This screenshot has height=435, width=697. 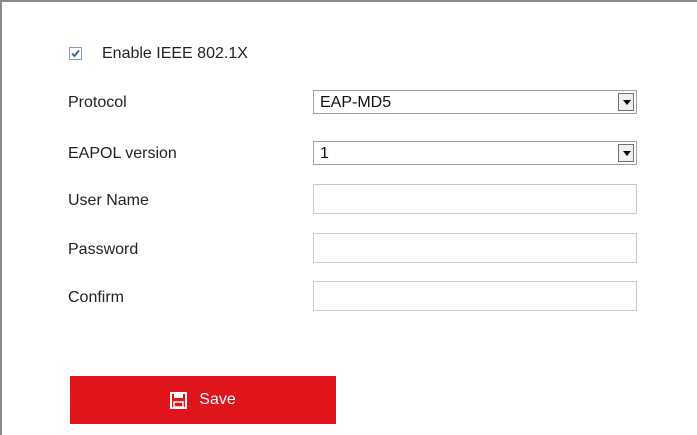 I want to click on confirm-label: Confirm, so click(x=96, y=297).